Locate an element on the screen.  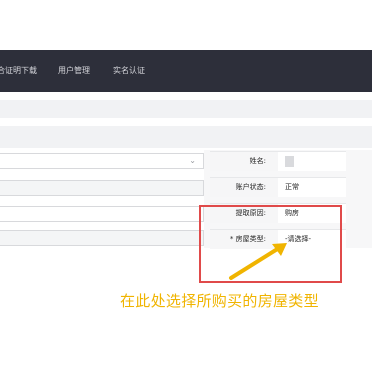
nav-item-user-management: 用户管理 is located at coordinates (74, 71).